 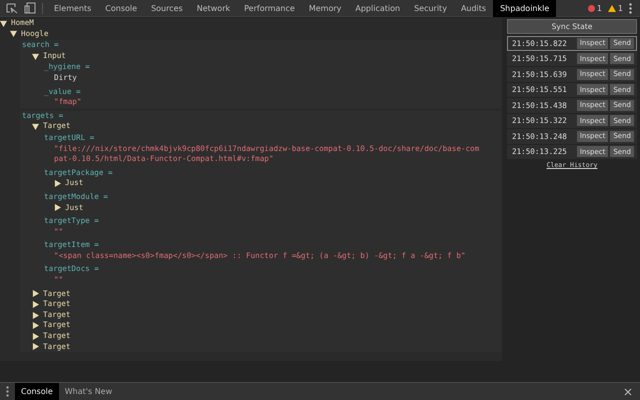 I want to click on panel-tab: Memory, so click(x=325, y=8).